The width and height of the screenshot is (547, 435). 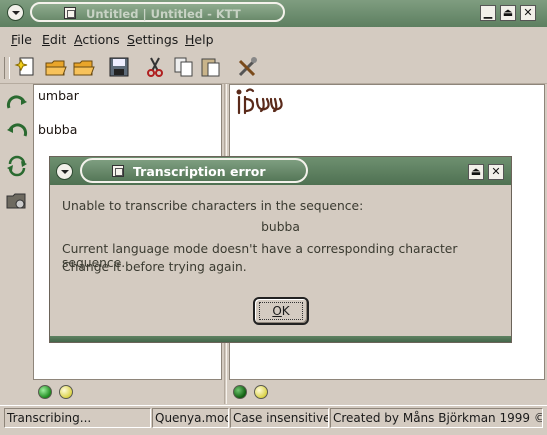 What do you see at coordinates (58, 129) in the screenshot?
I see `input-line: bubba` at bounding box center [58, 129].